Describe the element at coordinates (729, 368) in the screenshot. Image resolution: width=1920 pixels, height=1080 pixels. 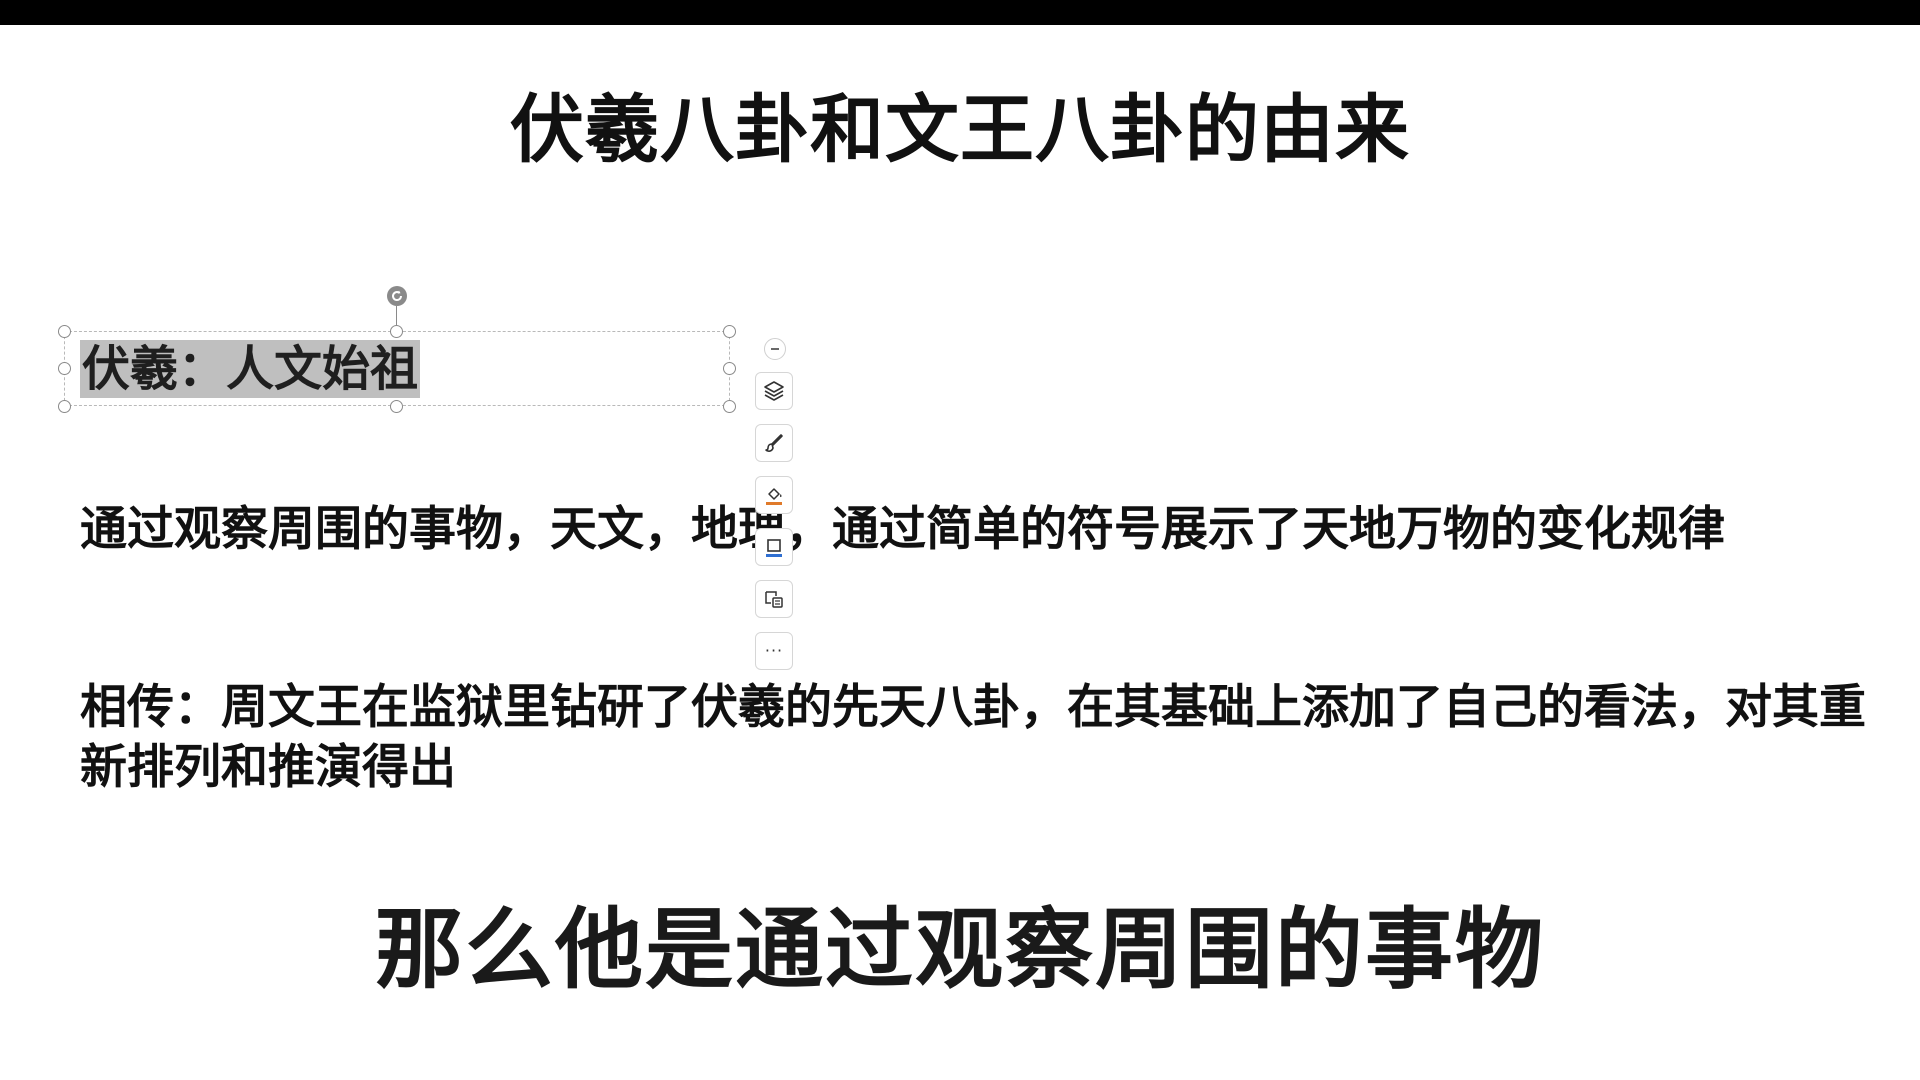
I see `resize-handle-middle-right` at that location.